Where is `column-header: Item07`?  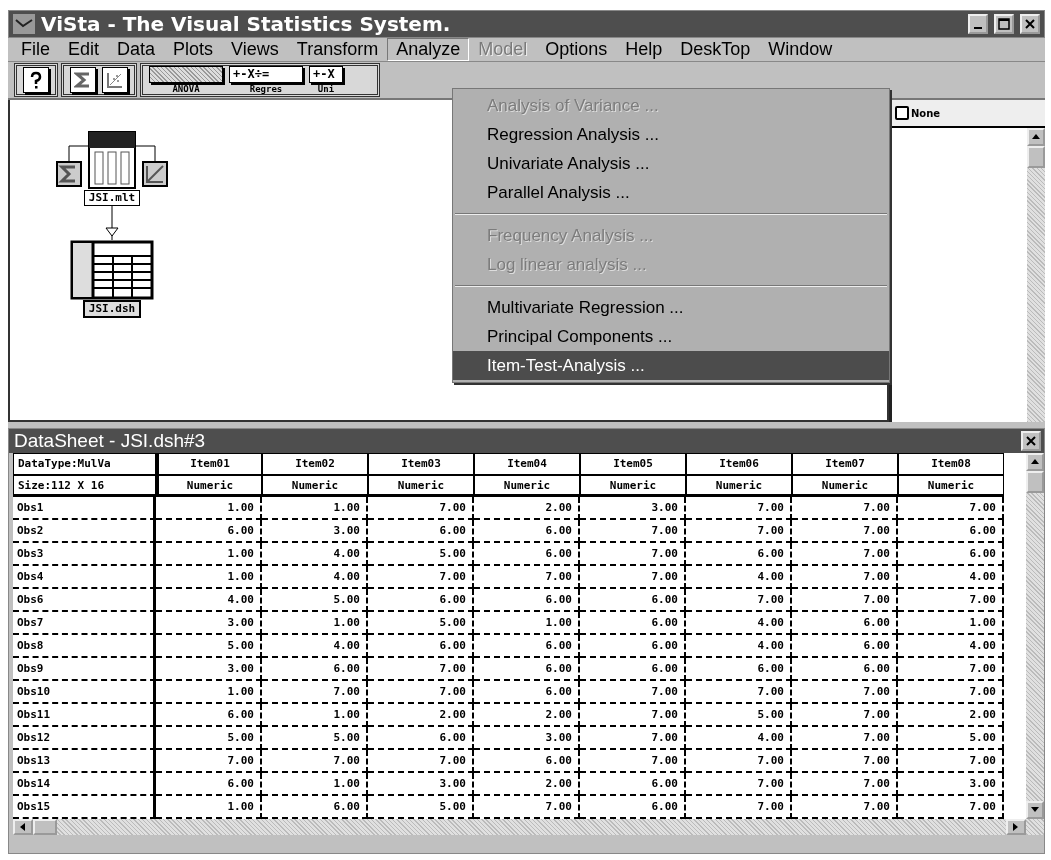 column-header: Item07 is located at coordinates (845, 464).